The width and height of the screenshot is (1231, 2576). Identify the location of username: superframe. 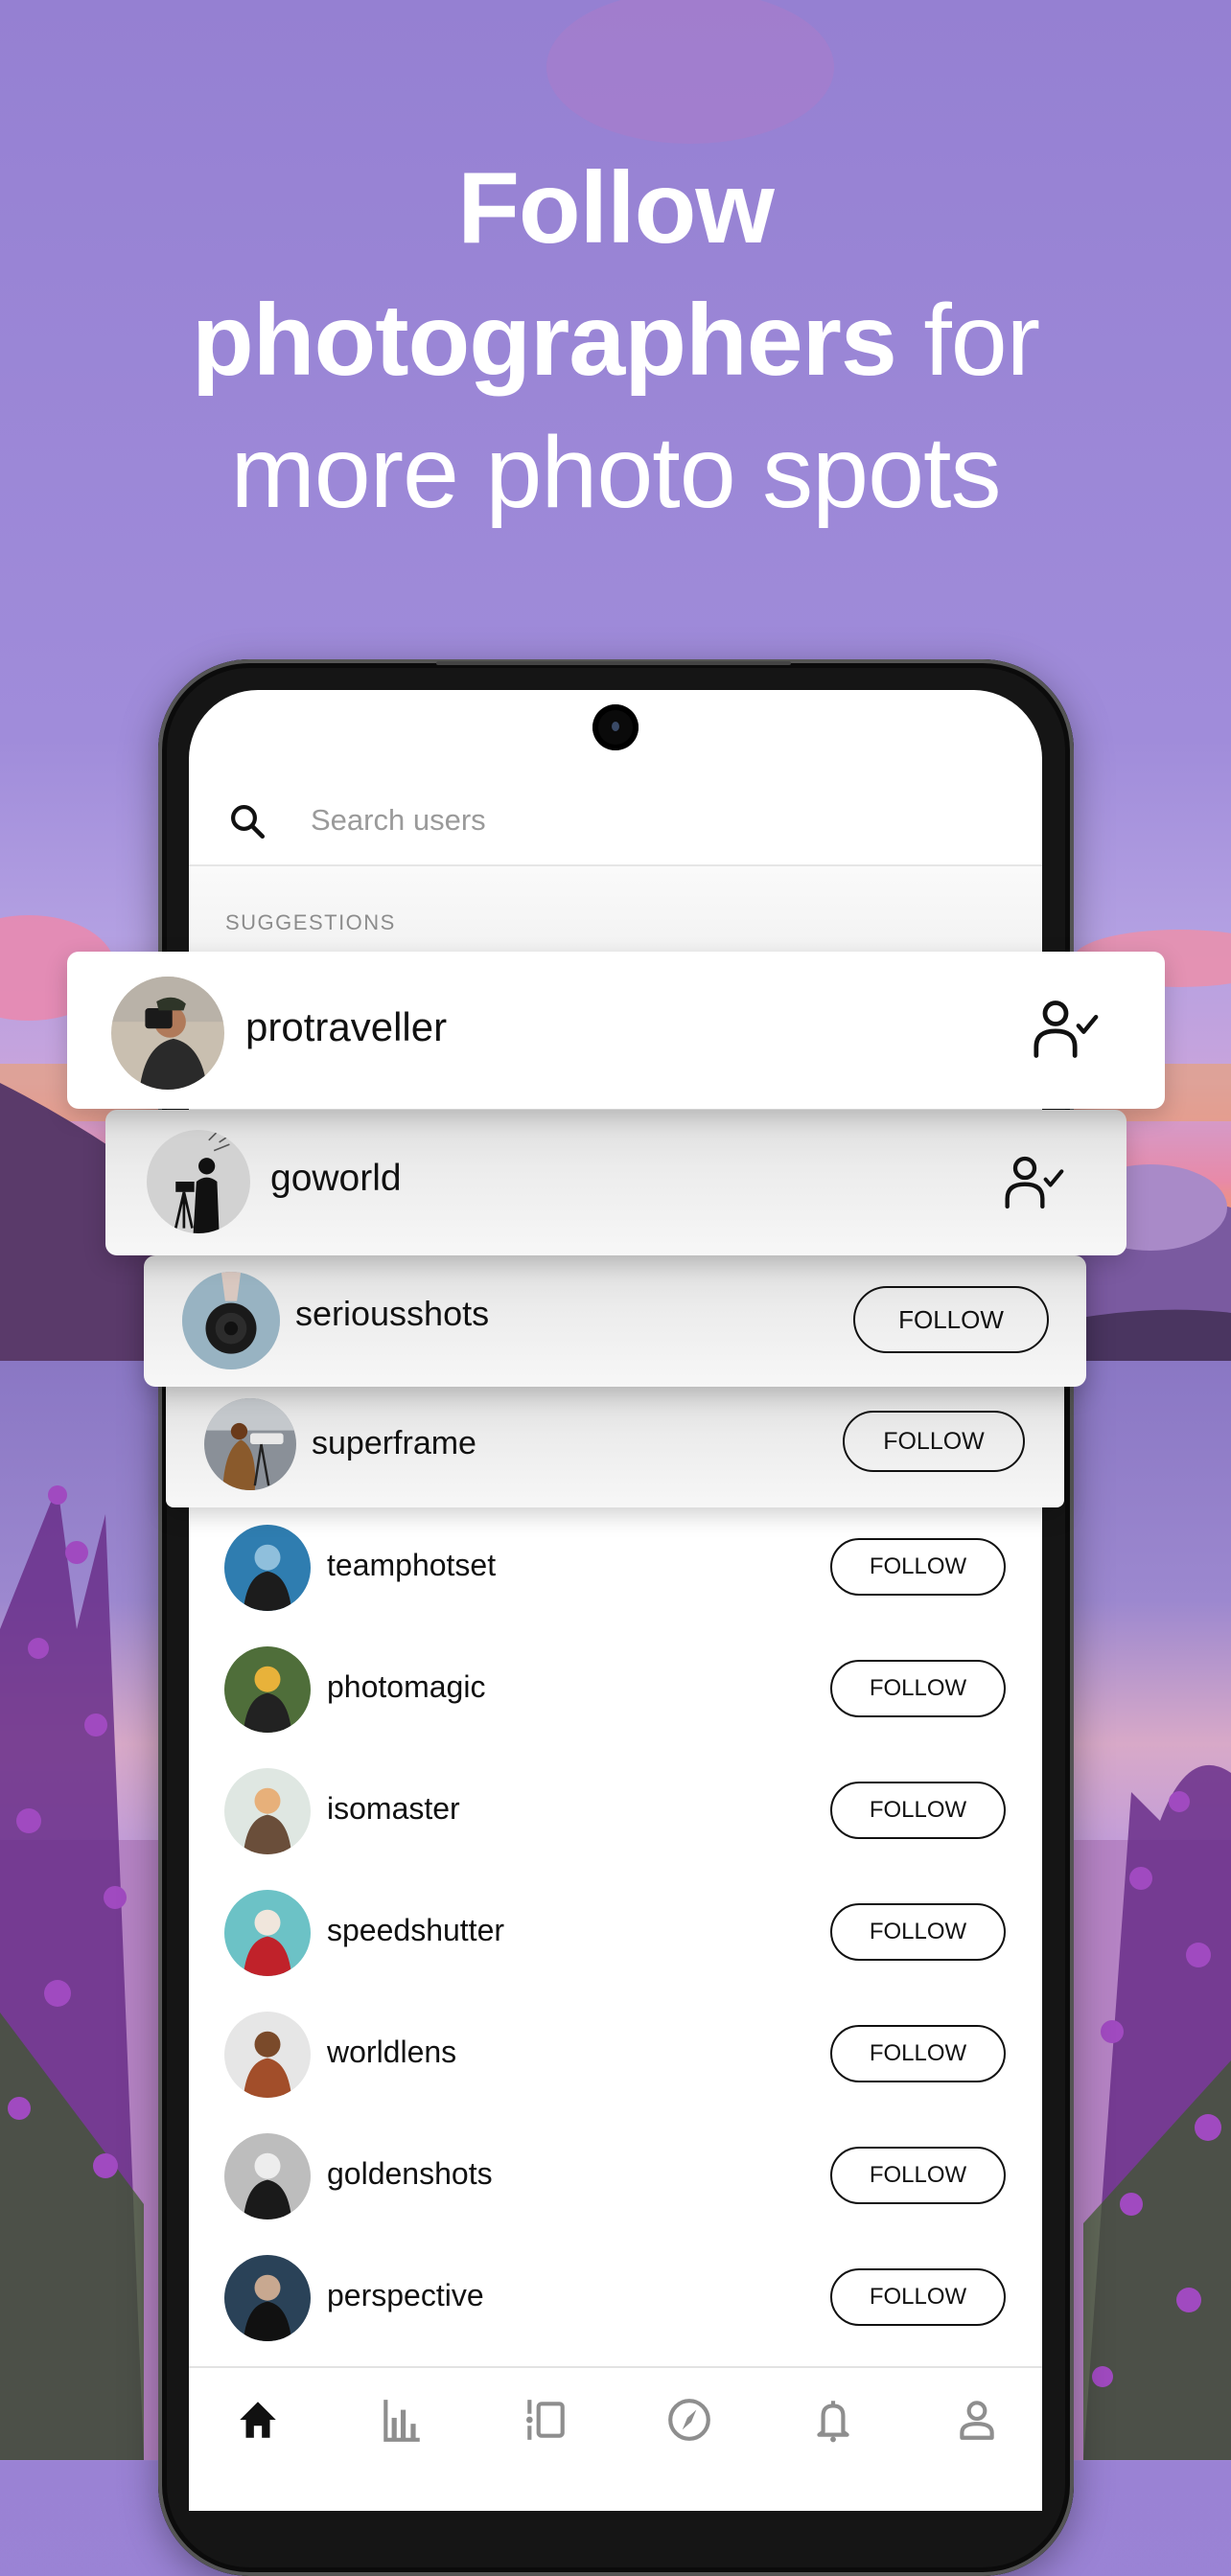
(394, 1443).